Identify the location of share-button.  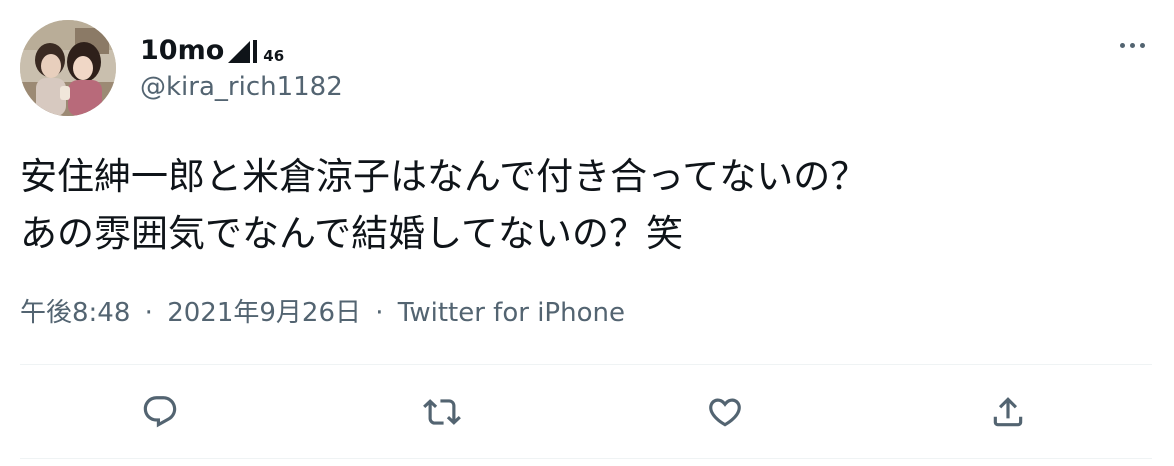
(1008, 412).